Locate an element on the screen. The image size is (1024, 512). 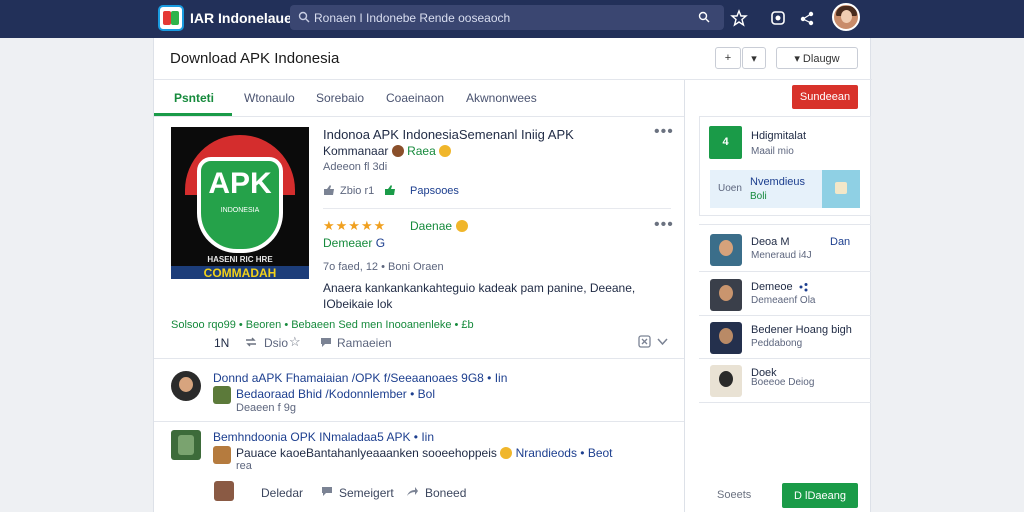
app-title: IAR Indonelaue is located at coordinates (241, 18).